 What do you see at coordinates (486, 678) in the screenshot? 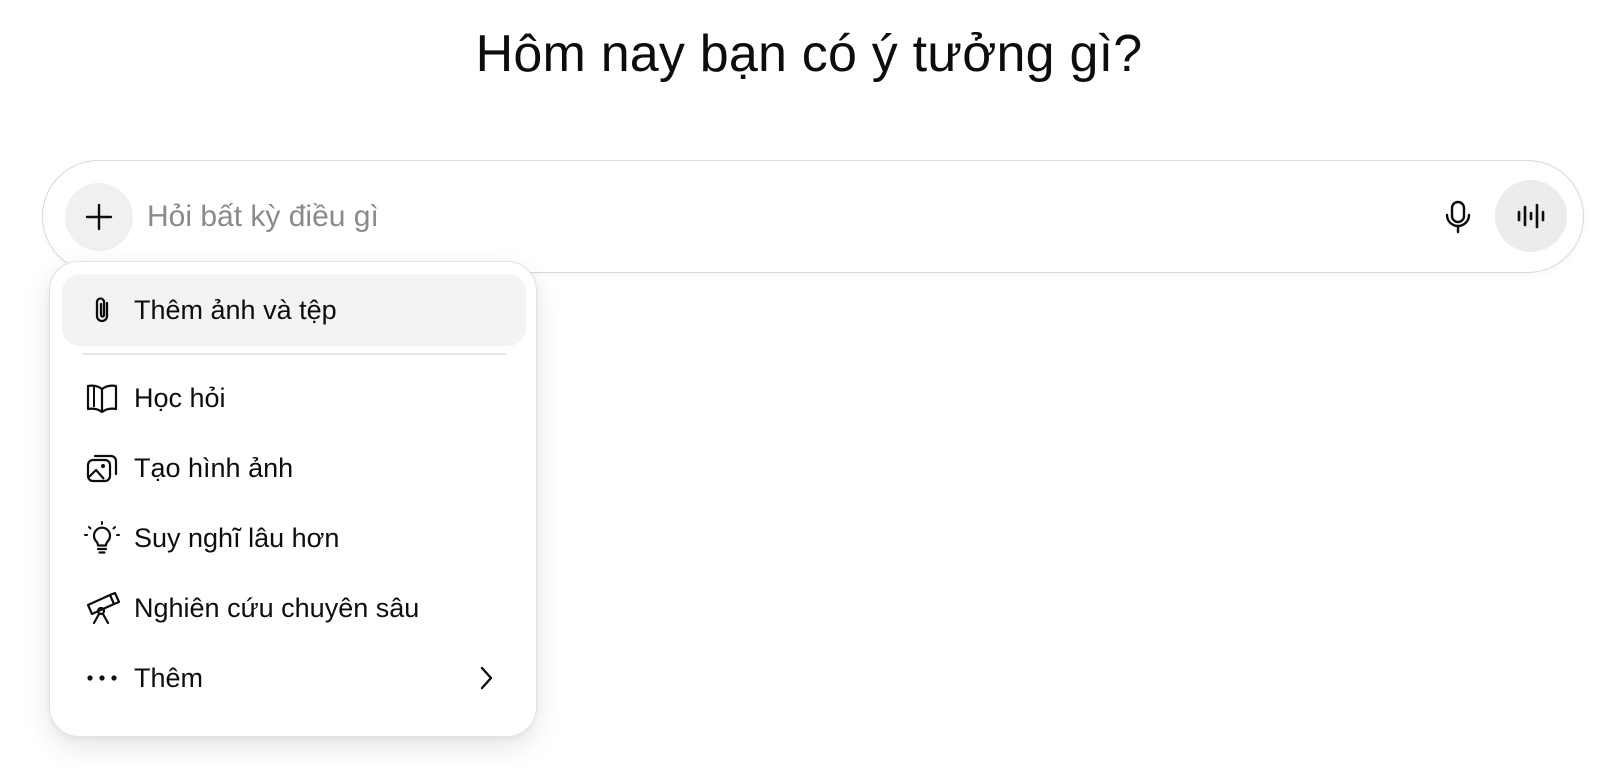
I see `chevron-right-icon` at bounding box center [486, 678].